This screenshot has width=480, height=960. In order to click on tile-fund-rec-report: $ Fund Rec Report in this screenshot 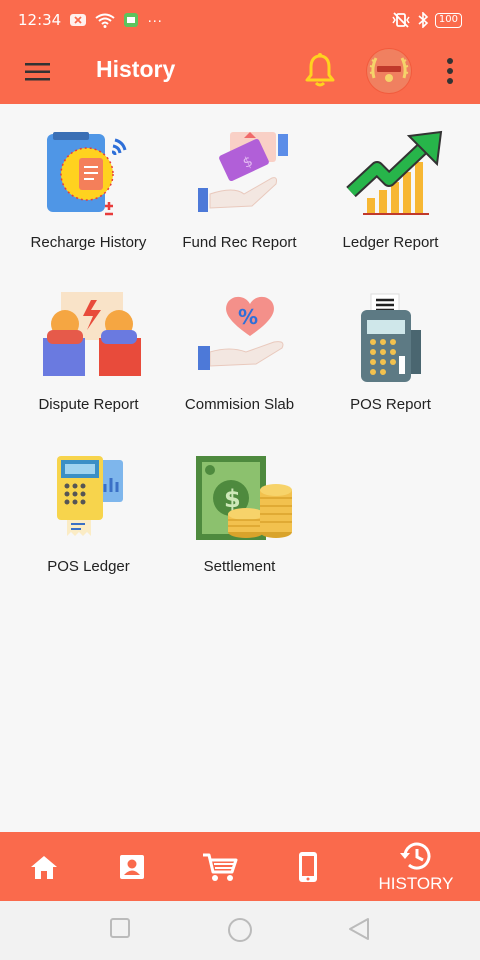, I will do `click(239, 185)`.